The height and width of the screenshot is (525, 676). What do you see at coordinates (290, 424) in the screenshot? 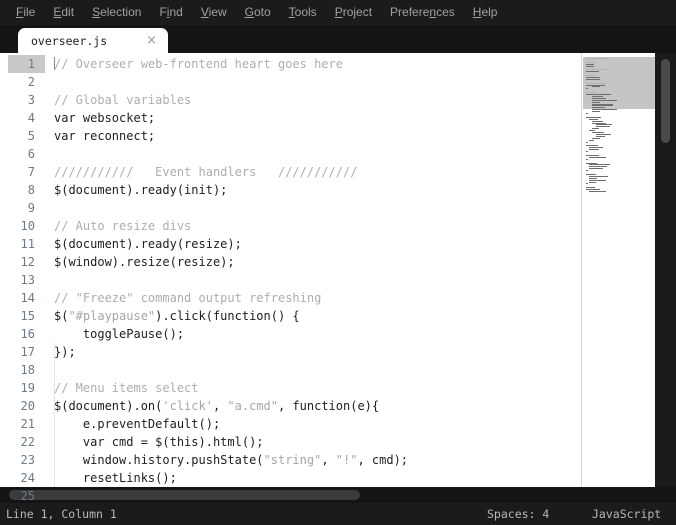
I see `code-line: 21 e.preventDefault();` at bounding box center [290, 424].